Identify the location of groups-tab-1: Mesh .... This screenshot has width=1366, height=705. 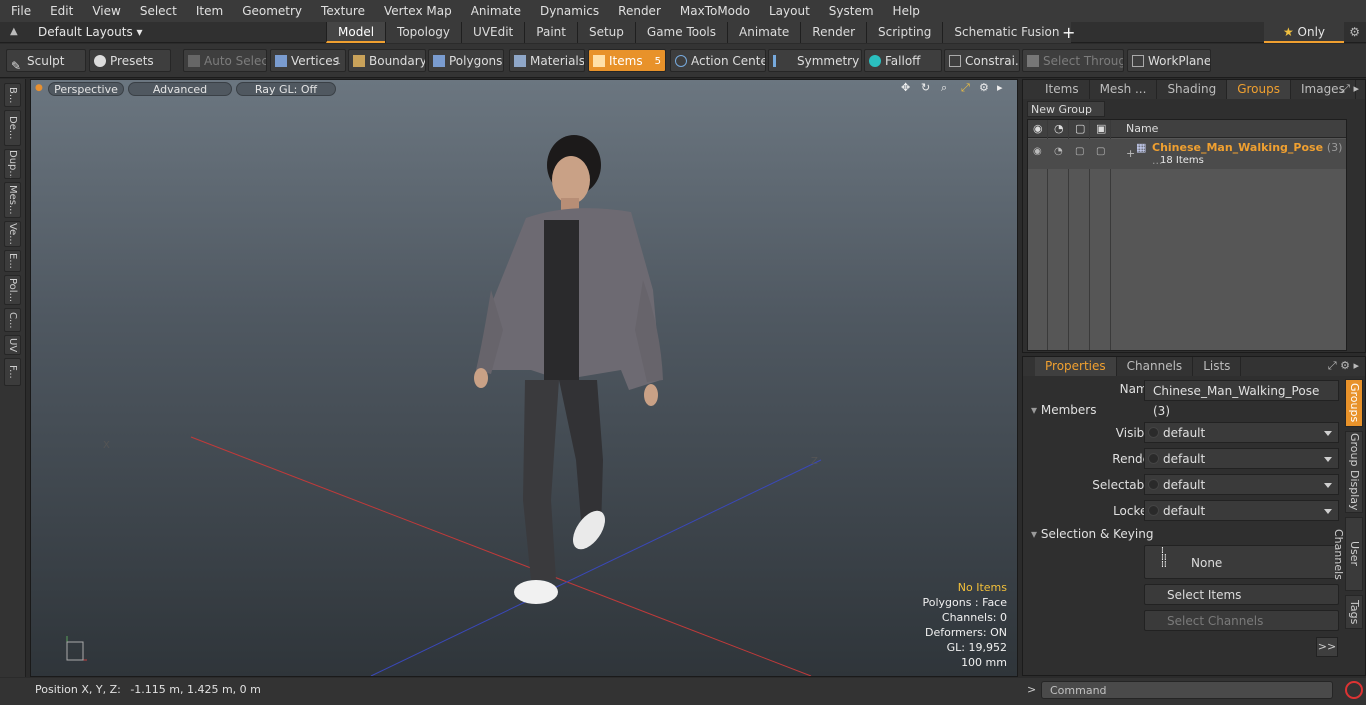
(1124, 89).